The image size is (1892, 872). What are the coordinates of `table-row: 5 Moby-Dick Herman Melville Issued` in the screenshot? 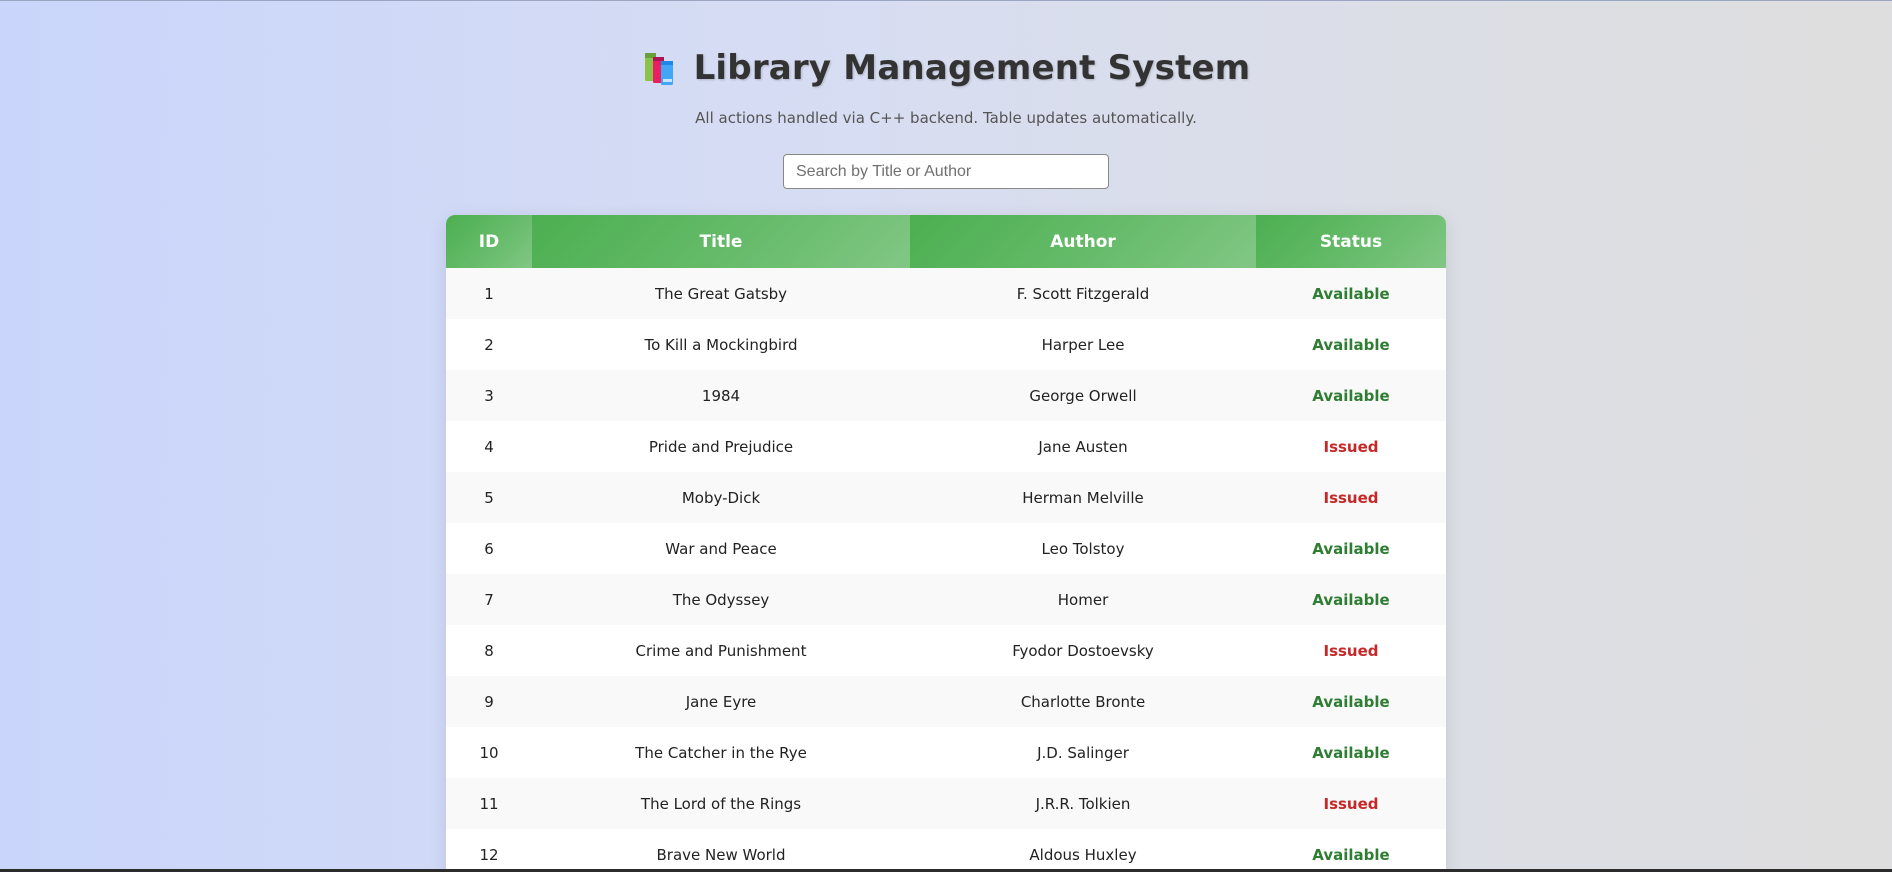 It's located at (946, 497).